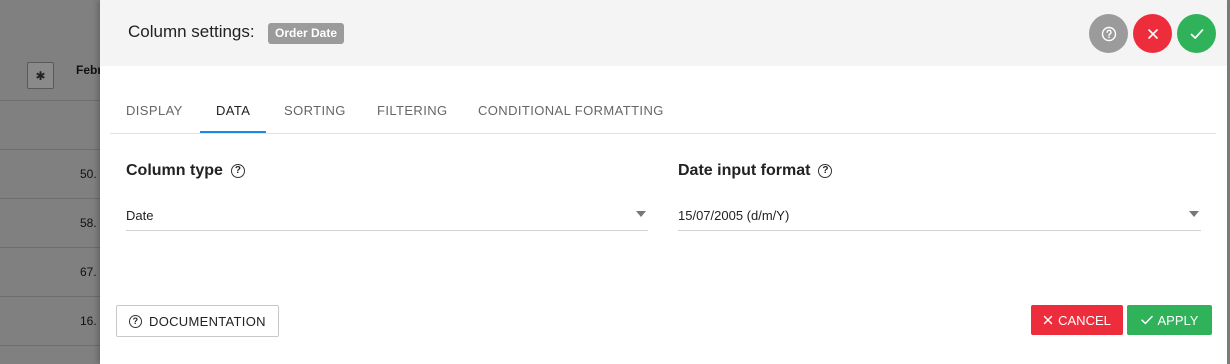 The image size is (1230, 364). I want to click on column-type-label: Column type ?, so click(185, 171).